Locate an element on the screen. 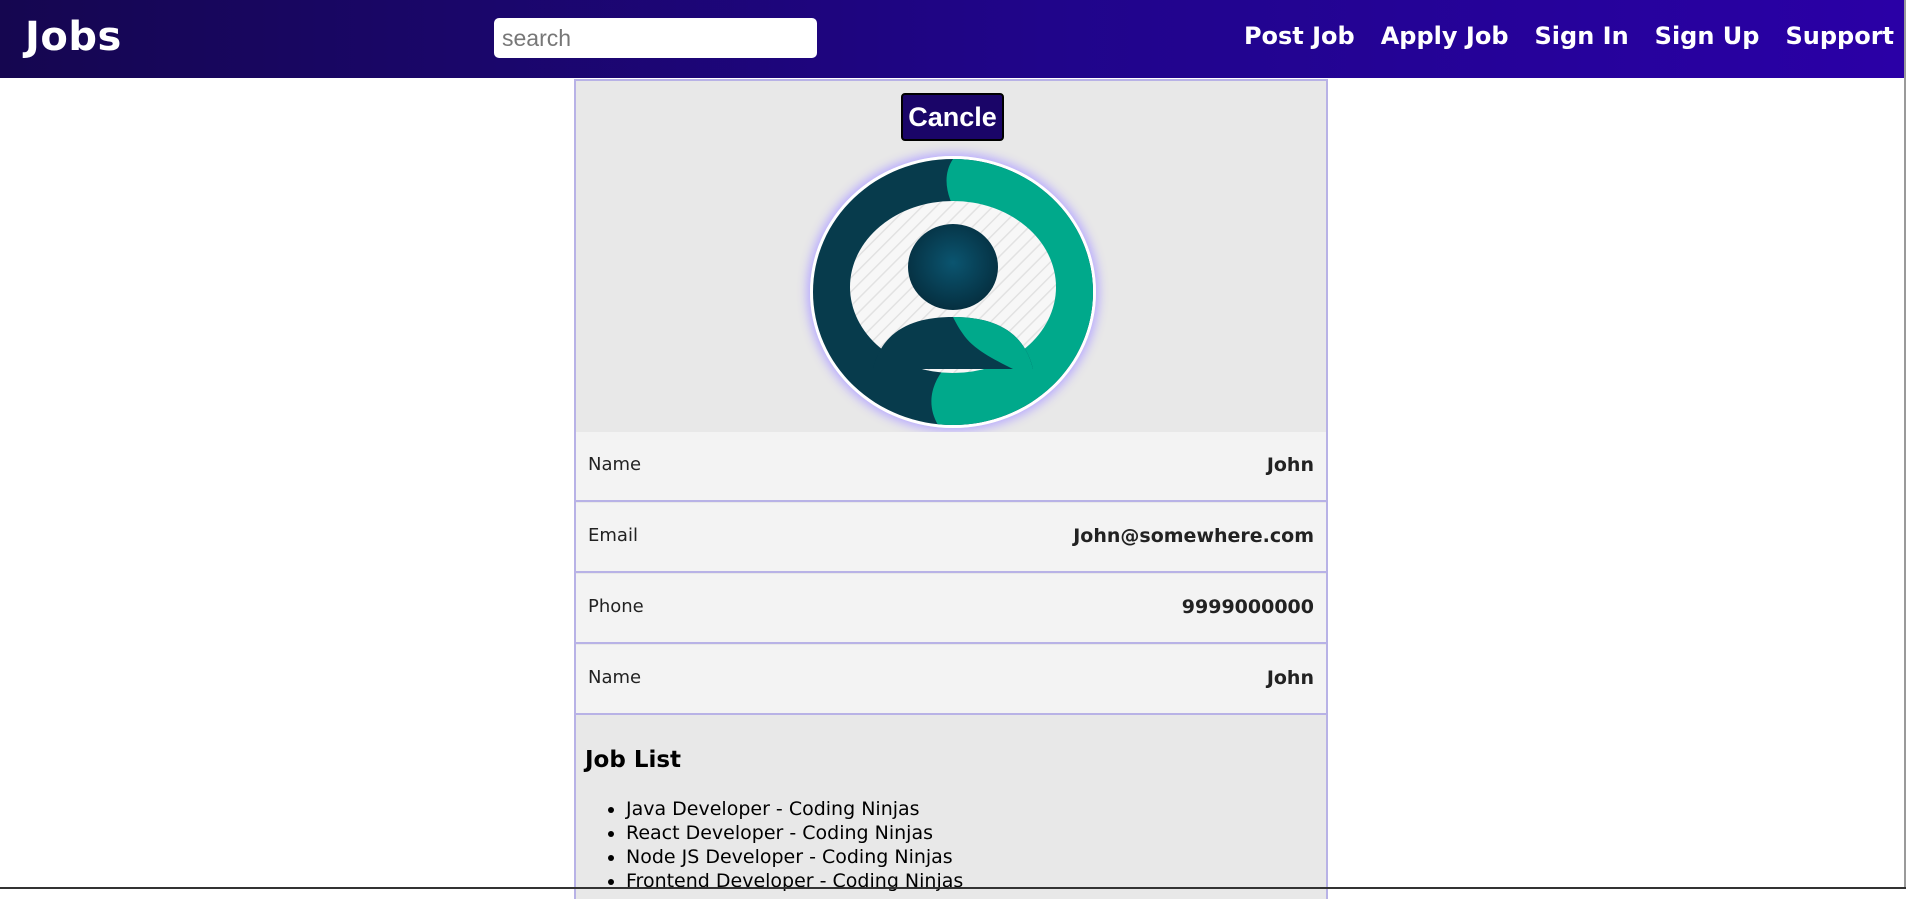  nav-apply-job-link: Apply Job is located at coordinates (1445, 36).